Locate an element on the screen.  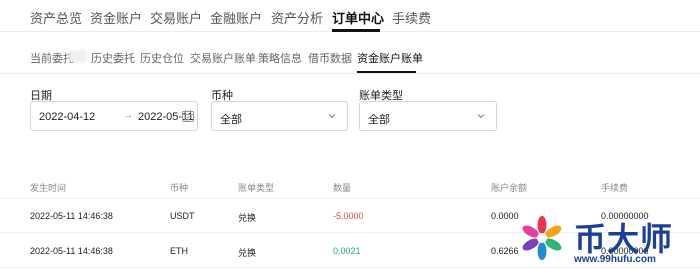
top-nav-finance-account: 金融账户 is located at coordinates (236, 17).